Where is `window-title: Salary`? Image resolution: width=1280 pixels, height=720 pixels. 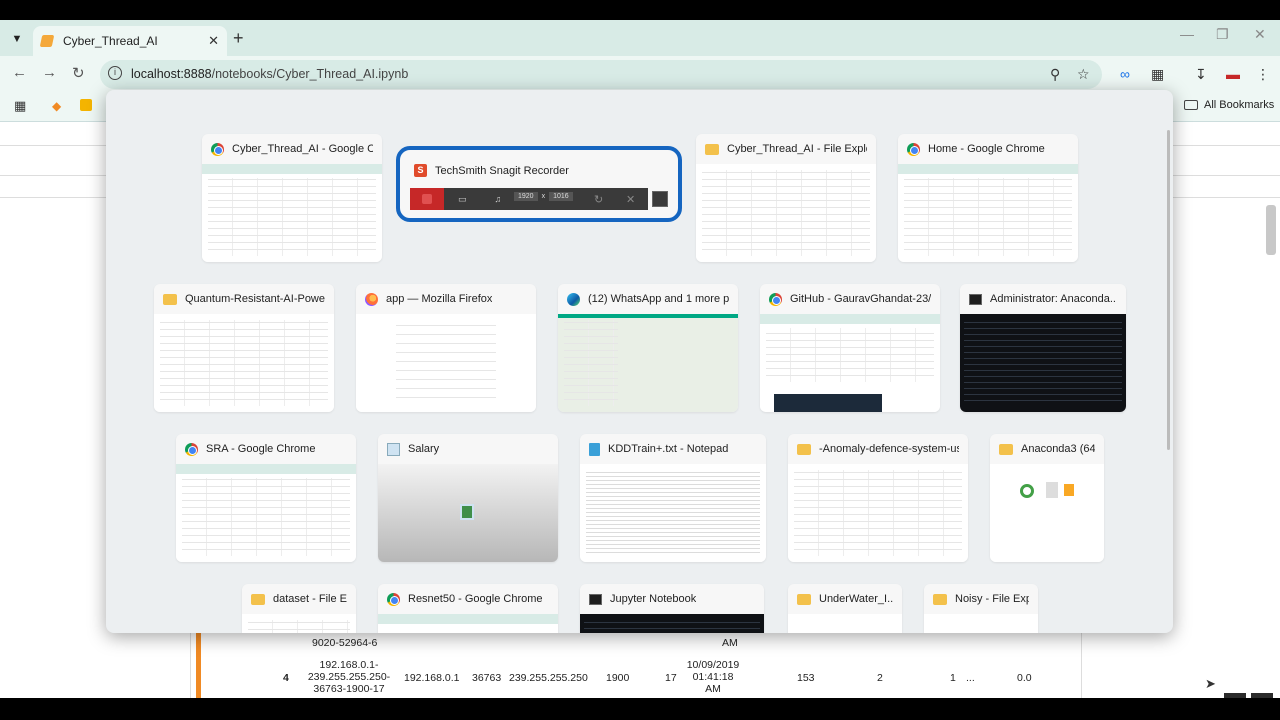
window-title: Salary is located at coordinates (424, 449).